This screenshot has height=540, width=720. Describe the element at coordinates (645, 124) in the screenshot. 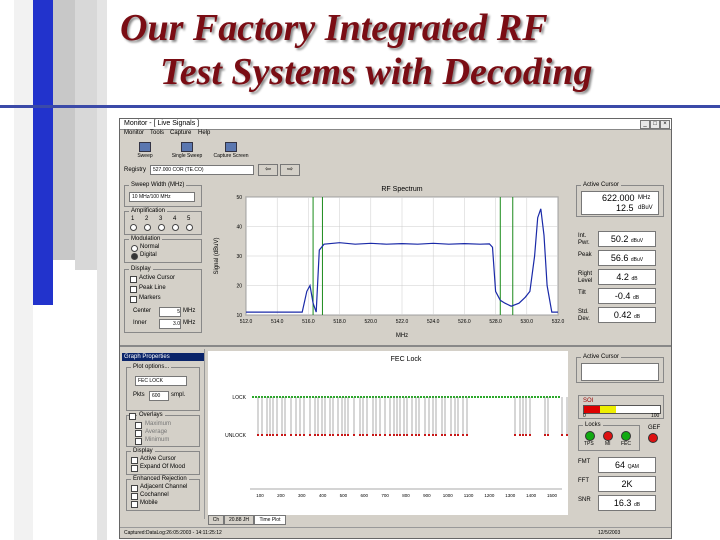

I see `minimize-icon: _` at that location.